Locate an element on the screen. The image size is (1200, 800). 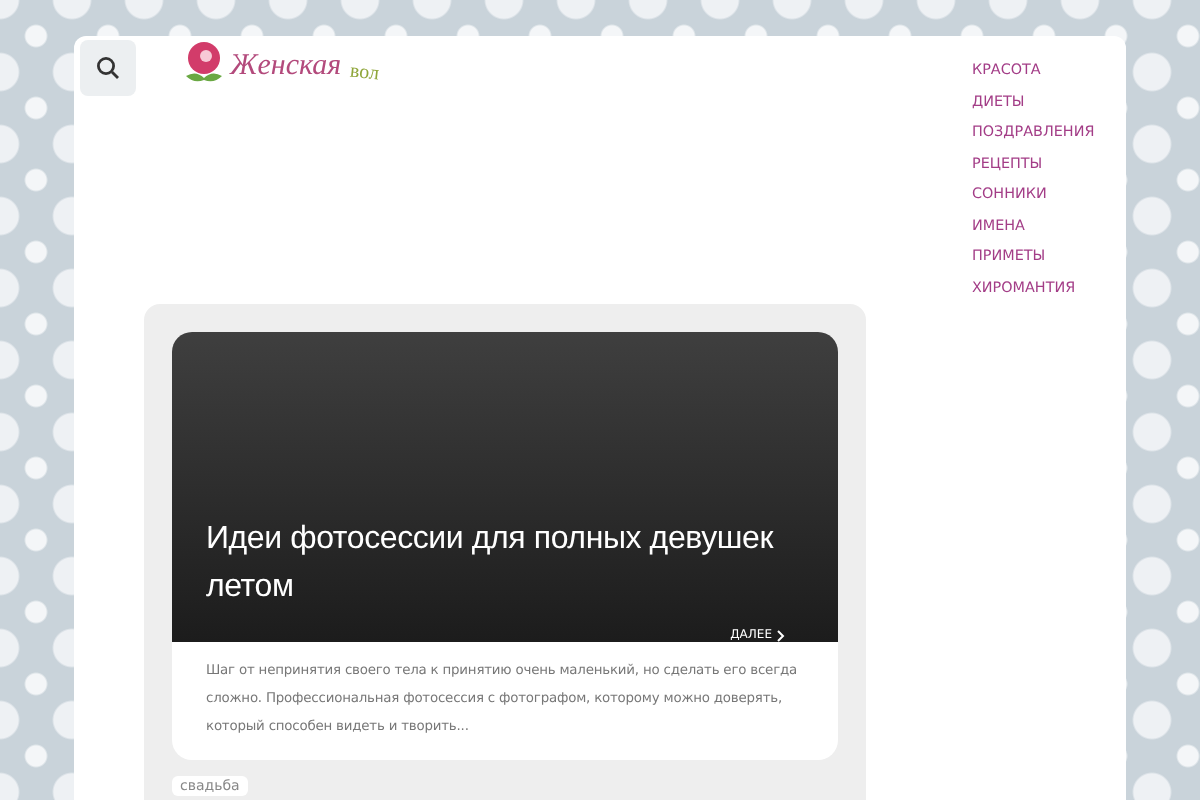
search-icon is located at coordinates (108, 68).